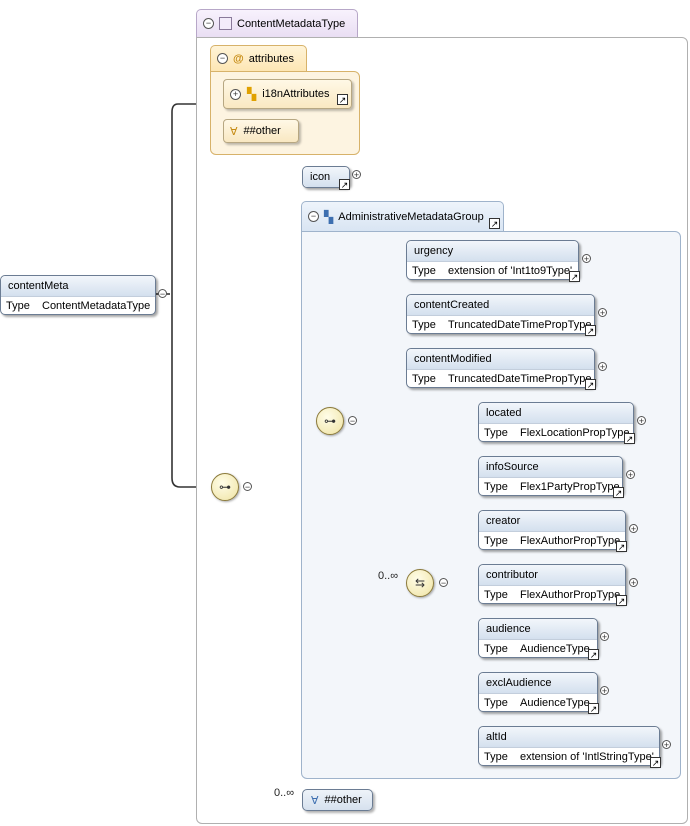 This screenshot has height=826, width=690. I want to click on element-type-row: Type Flex1PartyPropType, so click(550, 487).